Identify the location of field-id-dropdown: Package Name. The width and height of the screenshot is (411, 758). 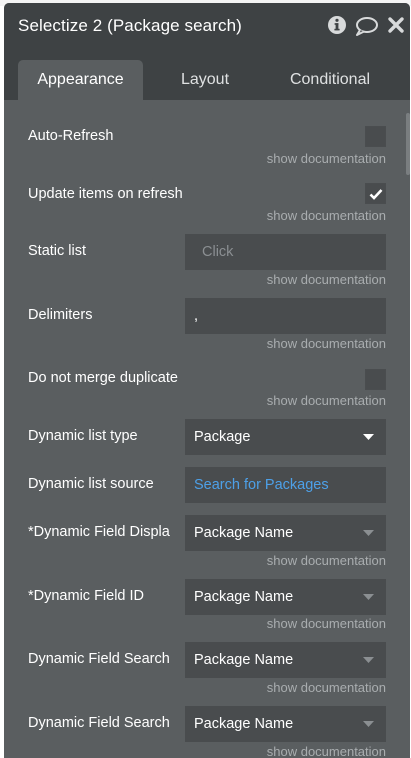
(285, 597).